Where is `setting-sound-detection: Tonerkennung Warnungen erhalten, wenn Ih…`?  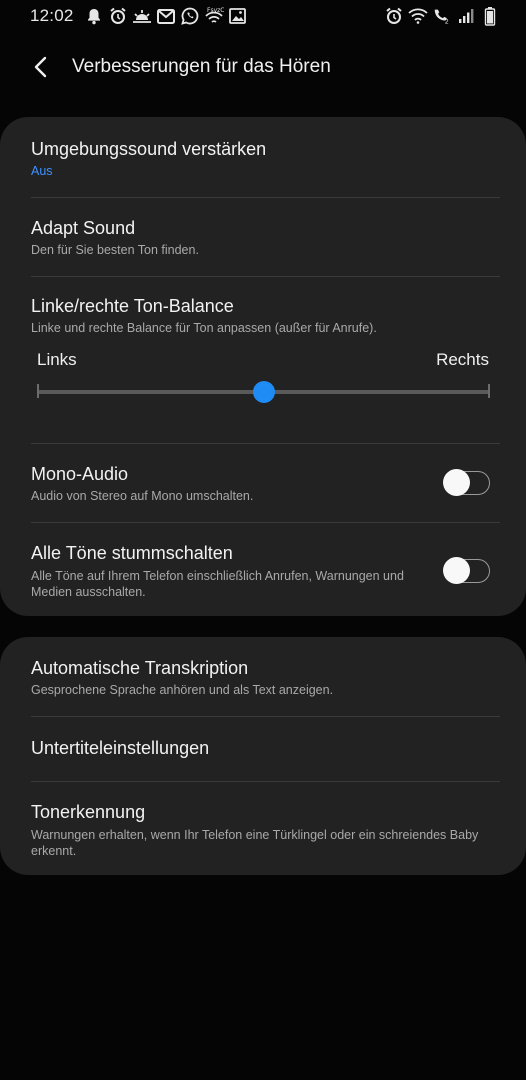 setting-sound-detection: Tonerkennung Warnungen erhalten, wenn Ih… is located at coordinates (263, 828).